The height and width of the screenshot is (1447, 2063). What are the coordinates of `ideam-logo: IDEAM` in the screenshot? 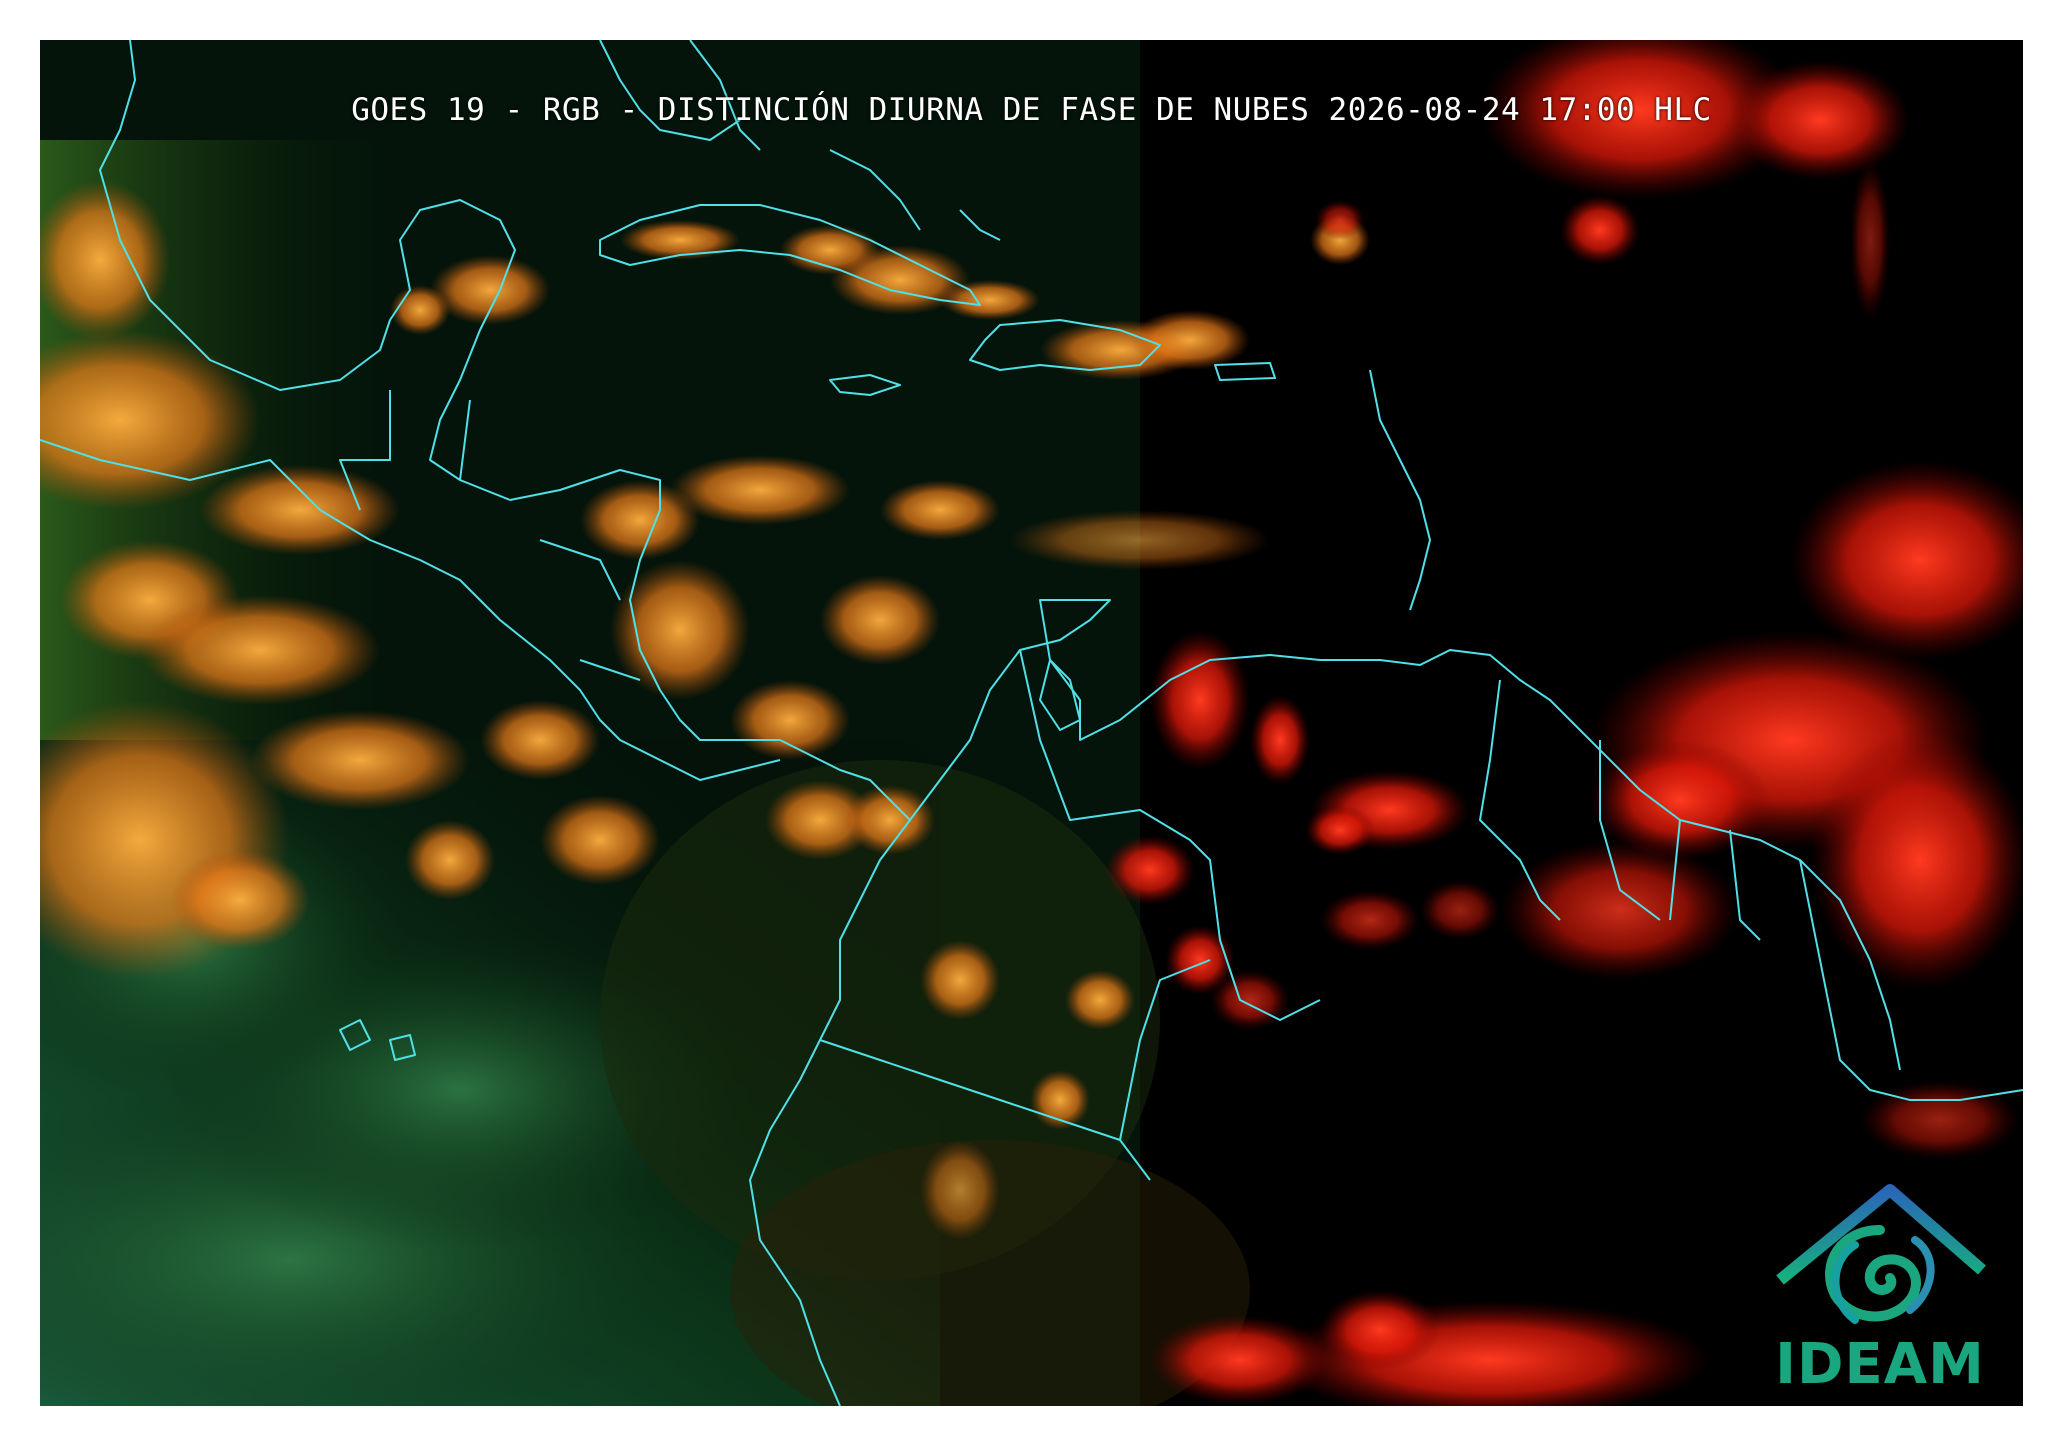 It's located at (1880, 1285).